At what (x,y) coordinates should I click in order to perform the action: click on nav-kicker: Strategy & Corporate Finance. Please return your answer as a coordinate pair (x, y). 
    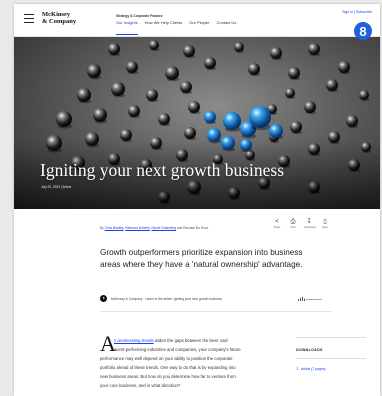
    Looking at the image, I should click on (139, 16).